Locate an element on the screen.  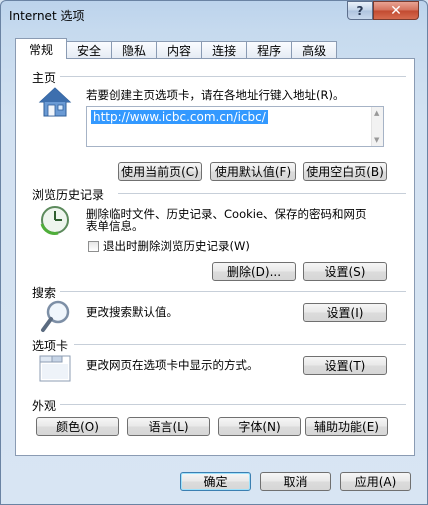
delete-on-exit-checkbox is located at coordinates (93, 246).